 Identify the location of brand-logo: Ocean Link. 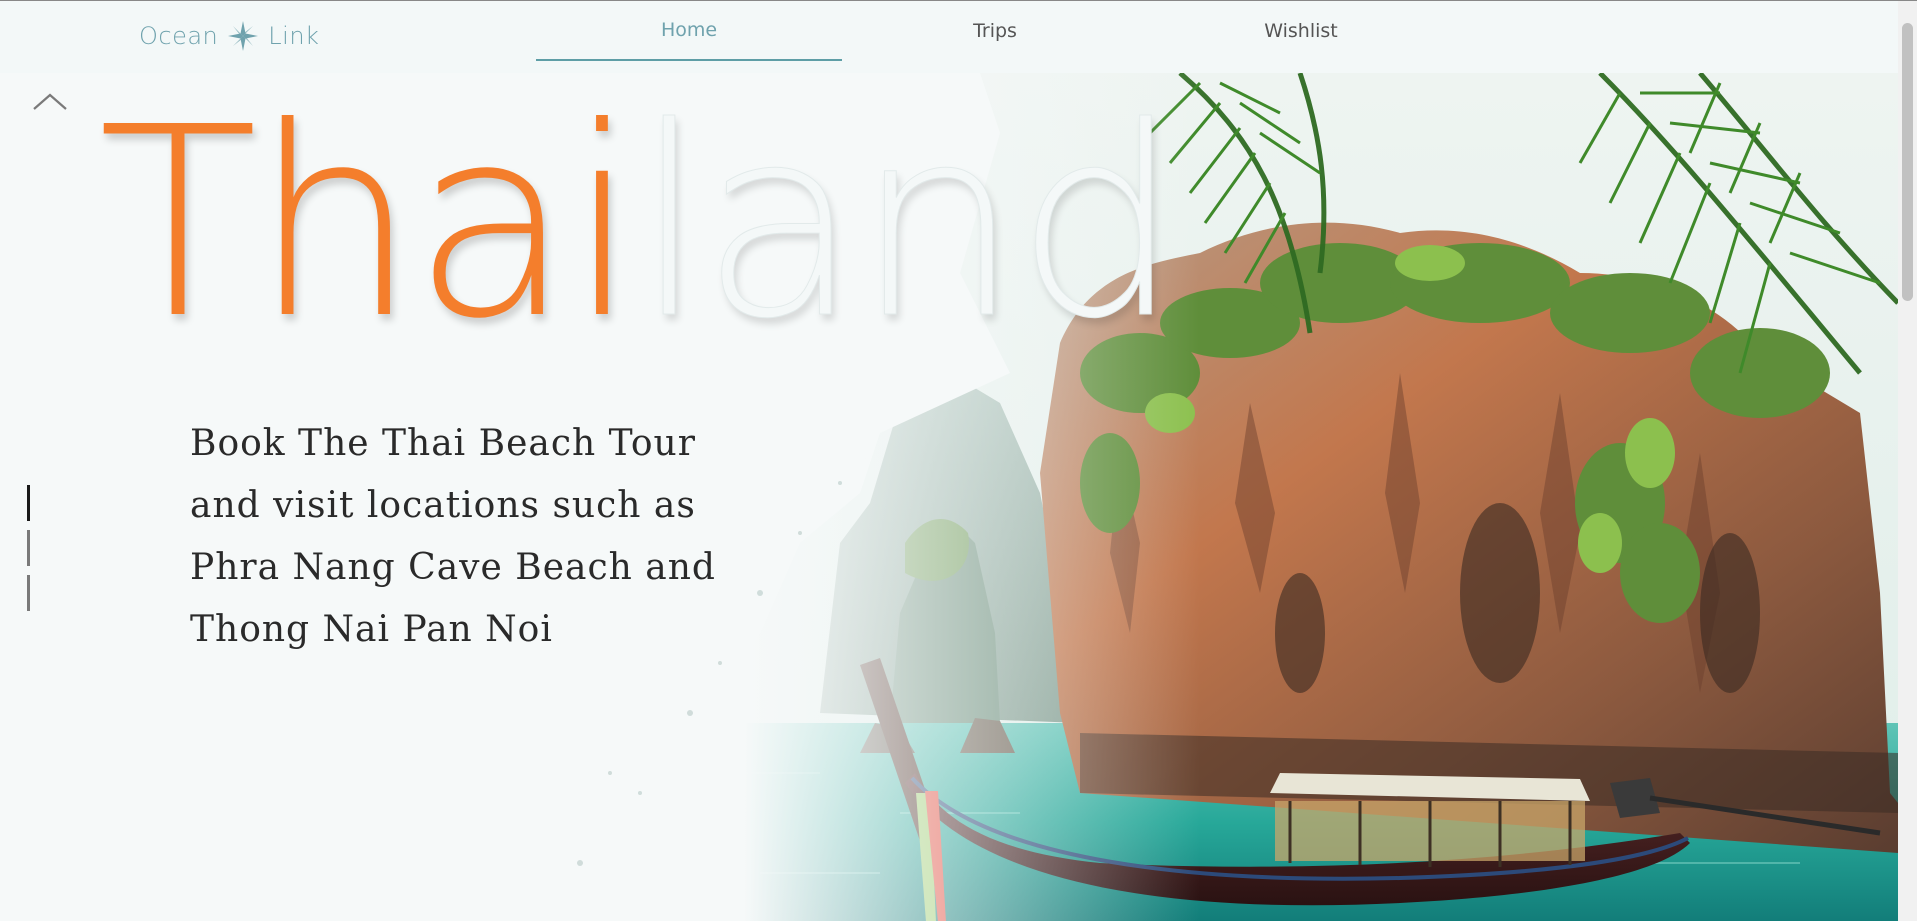
(229, 36).